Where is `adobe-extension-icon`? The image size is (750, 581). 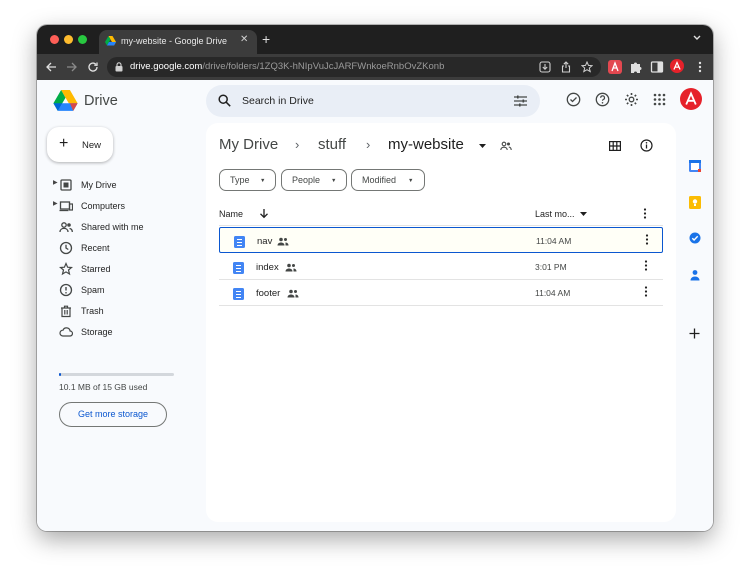
adobe-extension-icon is located at coordinates (615, 67).